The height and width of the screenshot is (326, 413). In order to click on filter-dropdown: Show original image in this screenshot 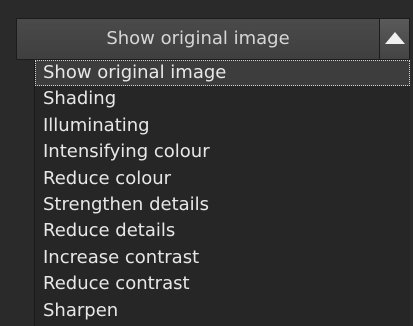, I will do `click(213, 39)`.